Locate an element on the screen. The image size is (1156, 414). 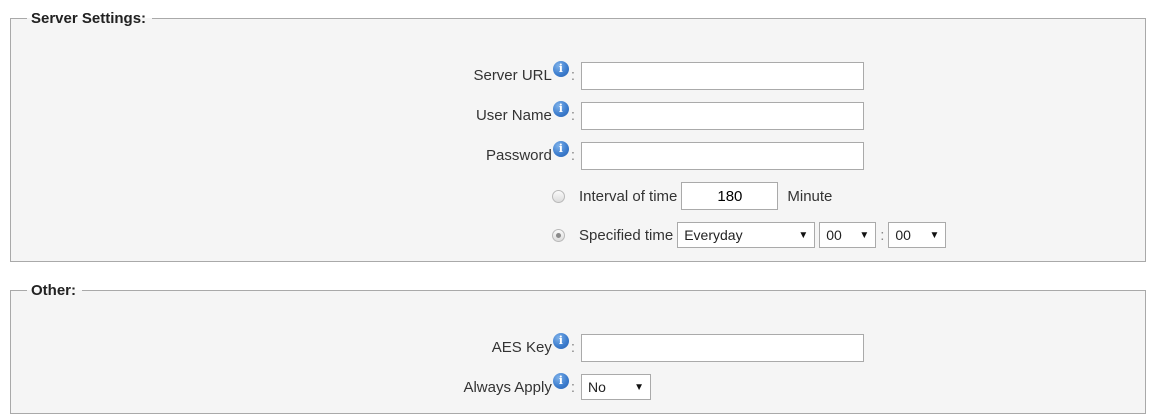
interval-minutes-input is located at coordinates (730, 196).